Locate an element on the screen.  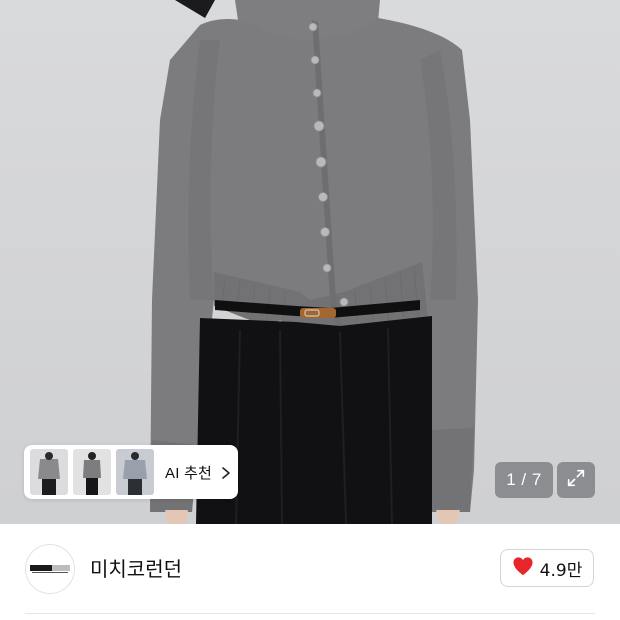
like-count: 4.9만 is located at coordinates (561, 570).